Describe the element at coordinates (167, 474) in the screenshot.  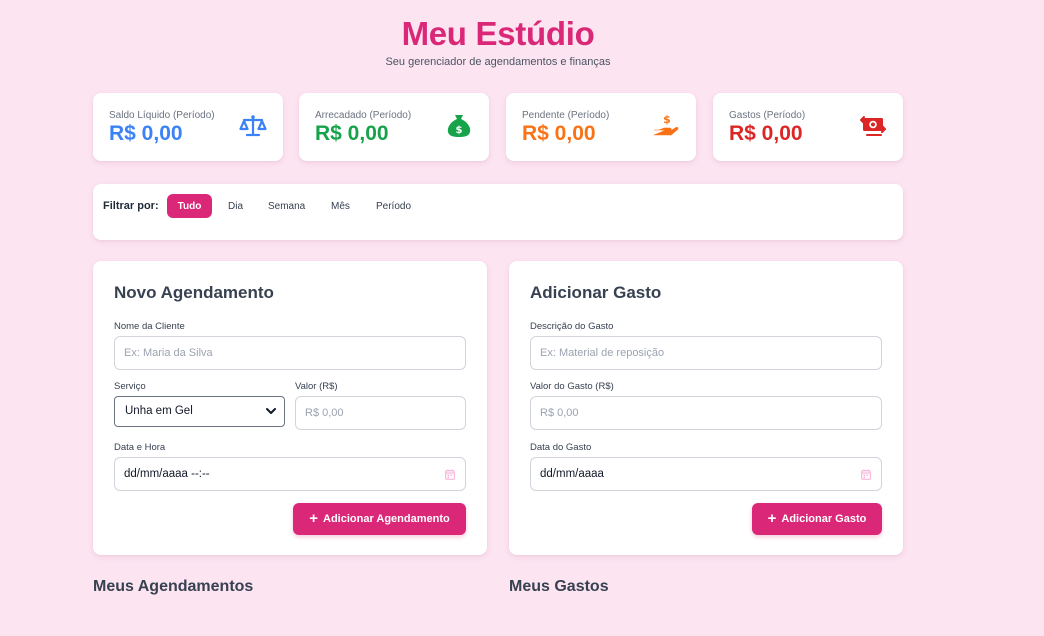
I see `datetime-value: dd/mm/aaaa --:--` at that location.